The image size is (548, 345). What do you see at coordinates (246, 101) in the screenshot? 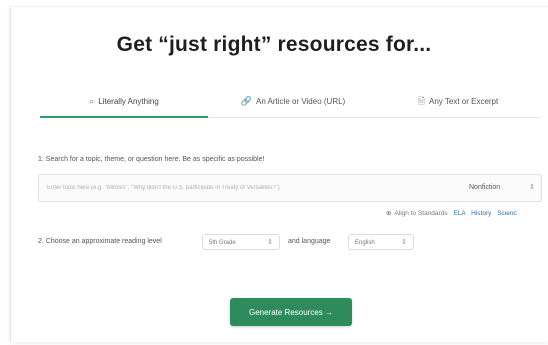
I see `link-icon: 🔗` at bounding box center [246, 101].